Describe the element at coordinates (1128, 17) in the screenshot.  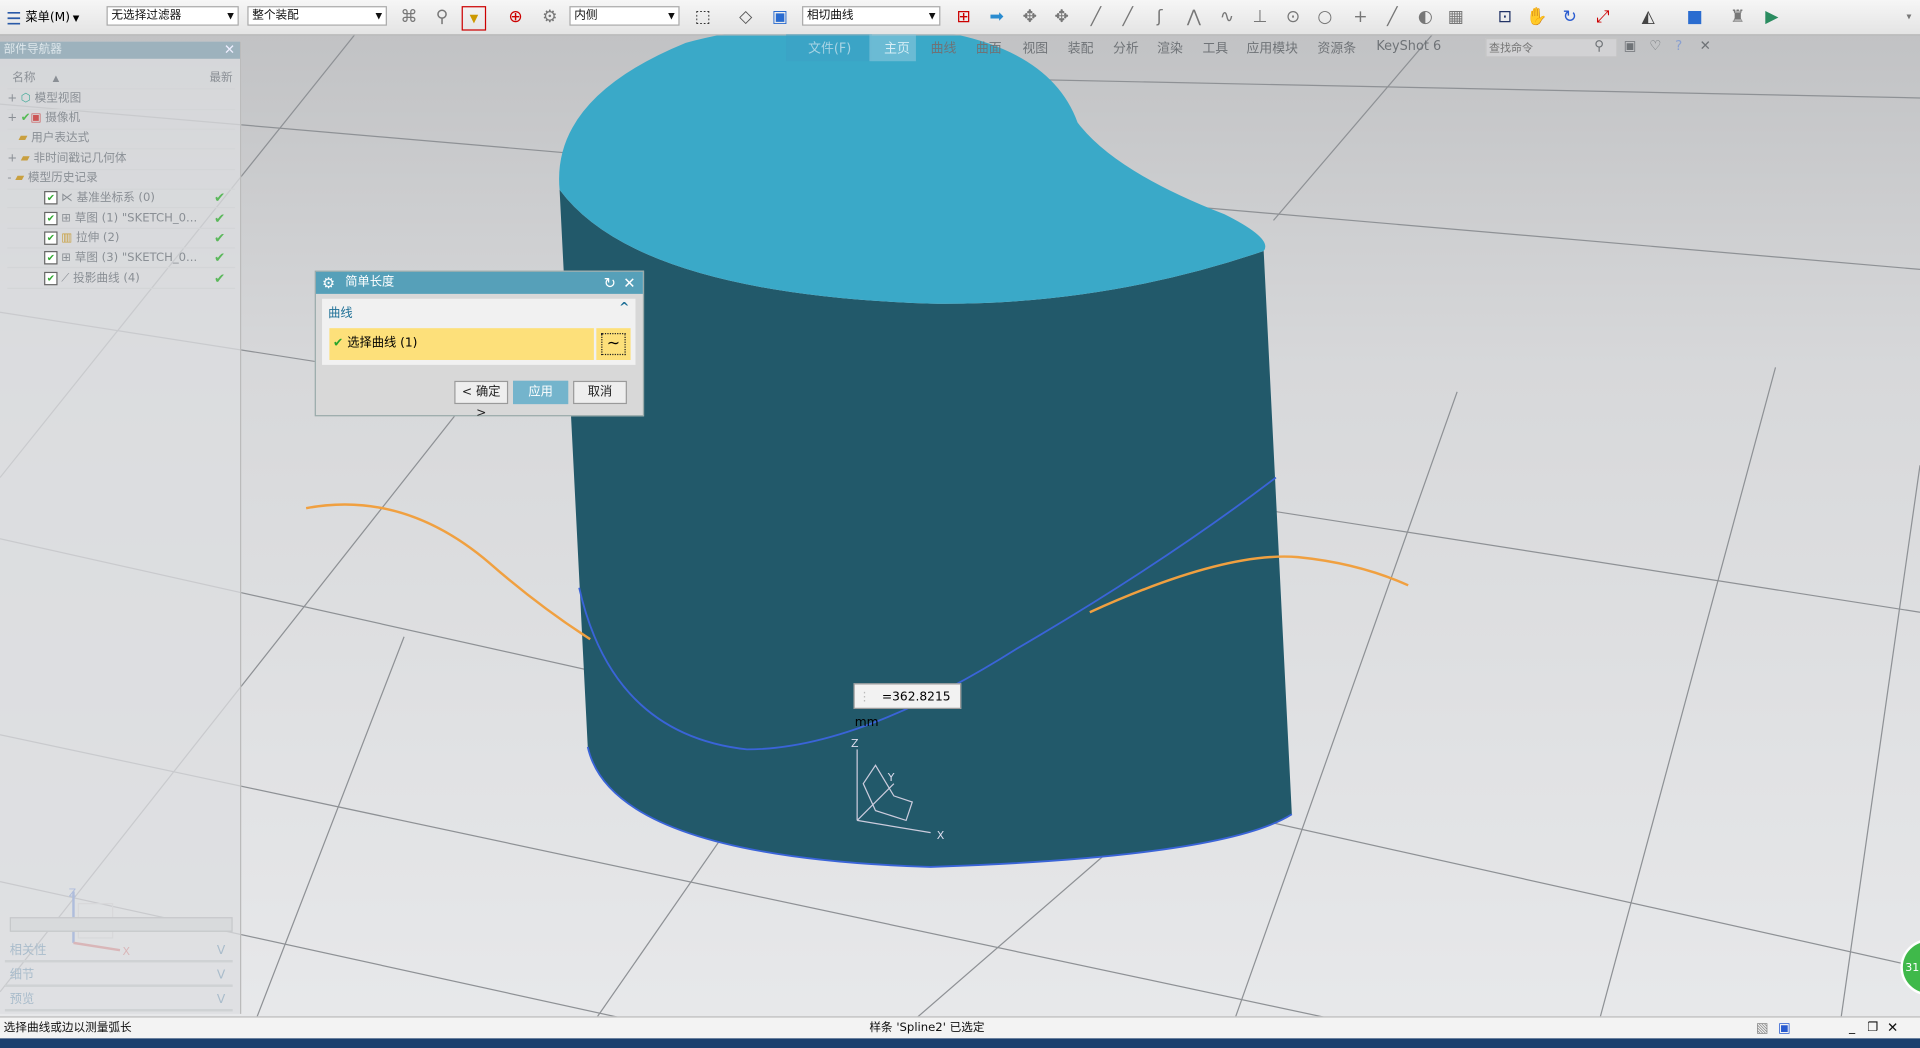
I see `line2-icon: ╱` at that location.